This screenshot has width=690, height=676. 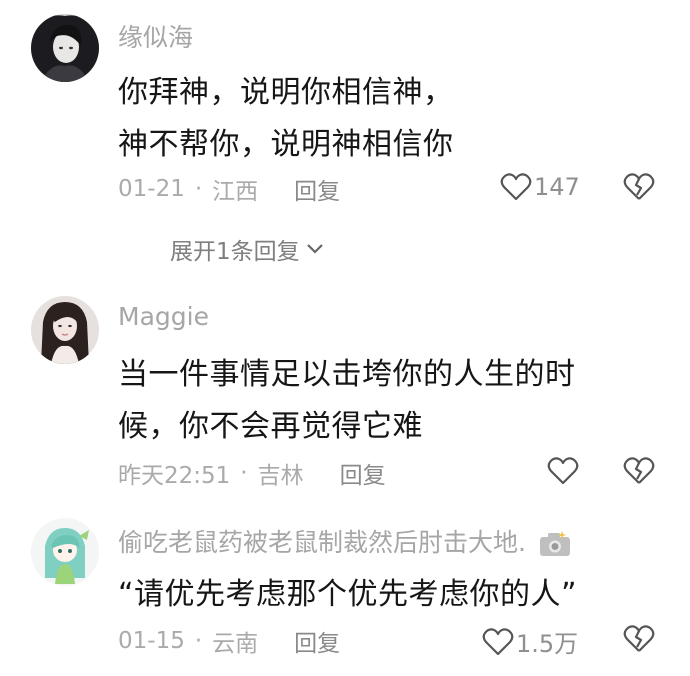 What do you see at coordinates (235, 644) in the screenshot?
I see `comment-location: 云南` at bounding box center [235, 644].